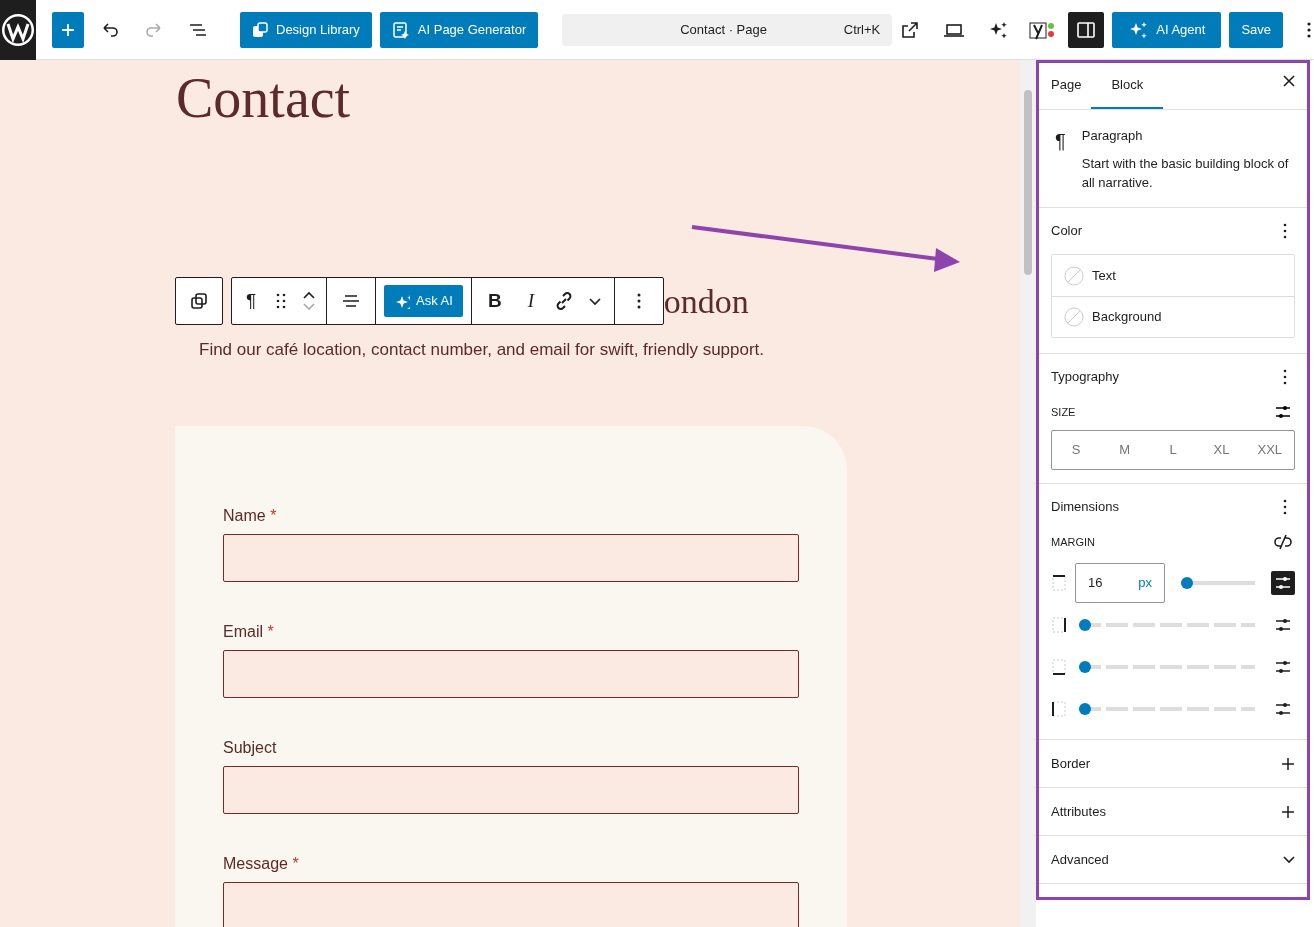 This screenshot has width=1314, height=927. I want to click on custom-value-button, so click(1283, 583).